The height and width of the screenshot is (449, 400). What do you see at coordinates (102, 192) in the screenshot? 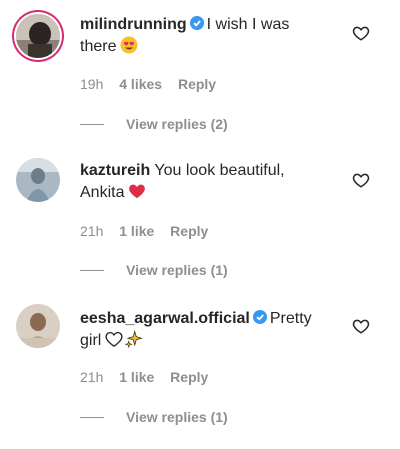
I see `comment-body-line2: Ankita` at bounding box center [102, 192].